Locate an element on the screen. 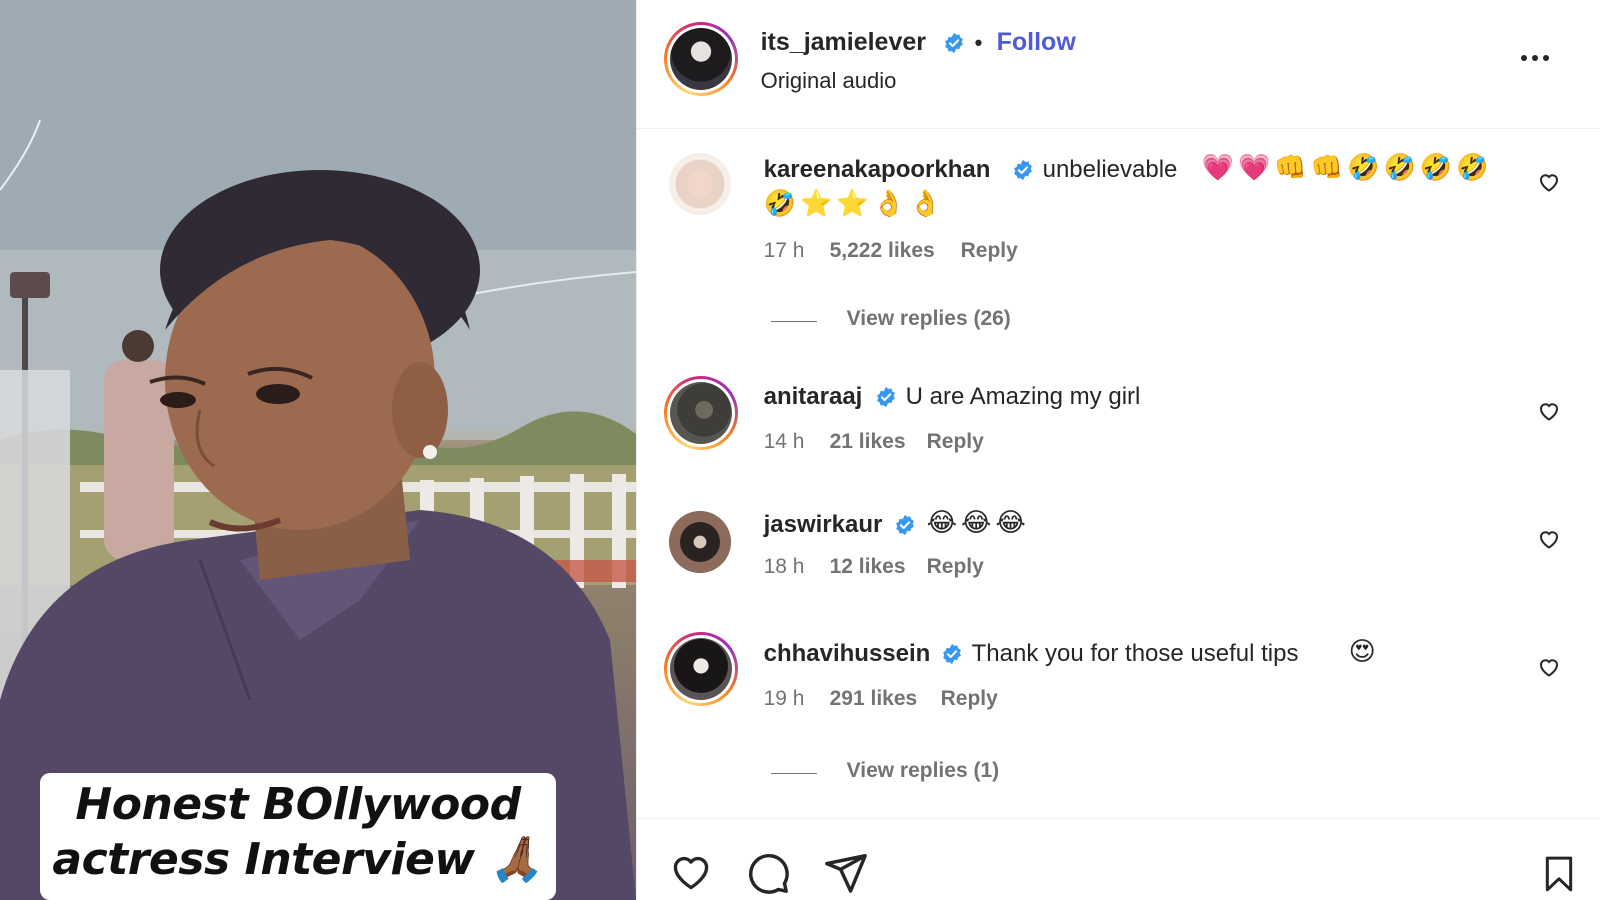  follow-button: Follow is located at coordinates (1036, 42).